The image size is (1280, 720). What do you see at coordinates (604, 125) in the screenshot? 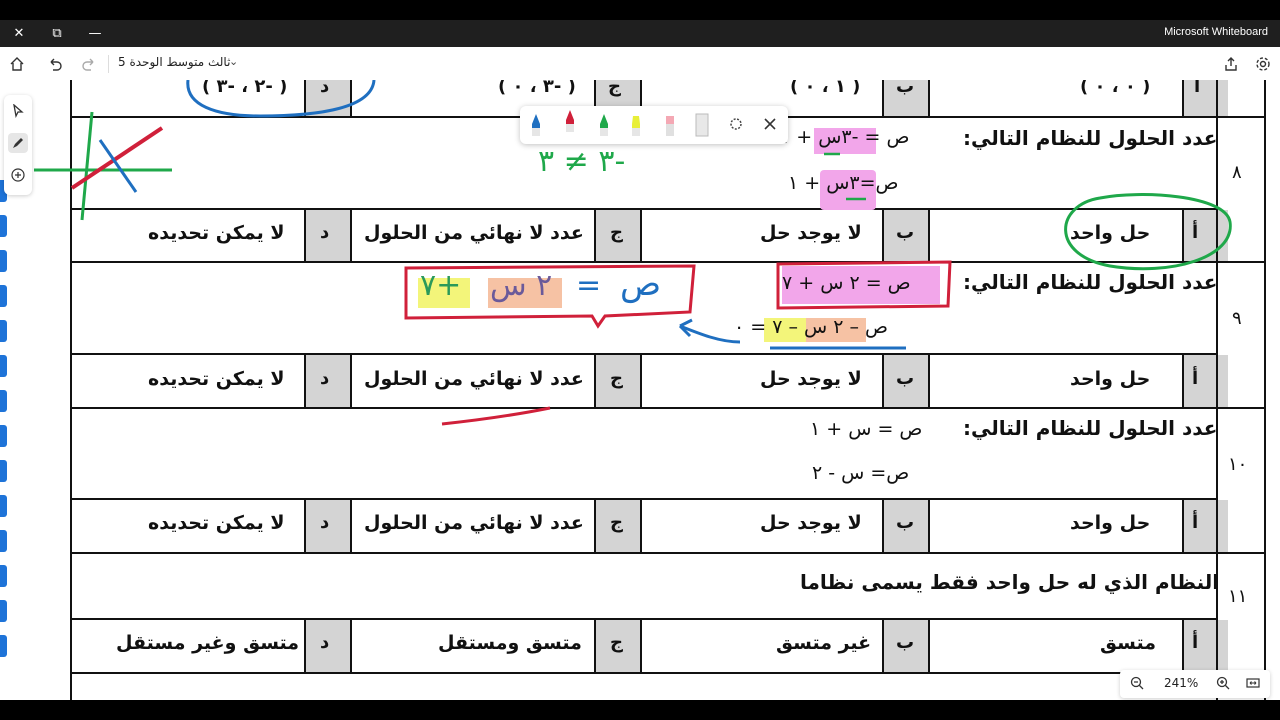
I see `green-pen-icon` at bounding box center [604, 125].